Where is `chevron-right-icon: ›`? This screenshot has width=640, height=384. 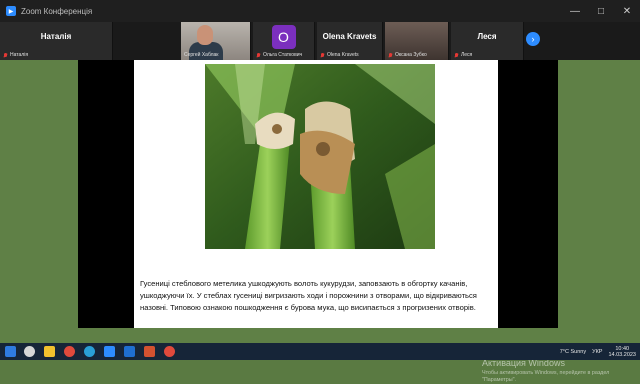
chevron-right-icon: › is located at coordinates (533, 39).